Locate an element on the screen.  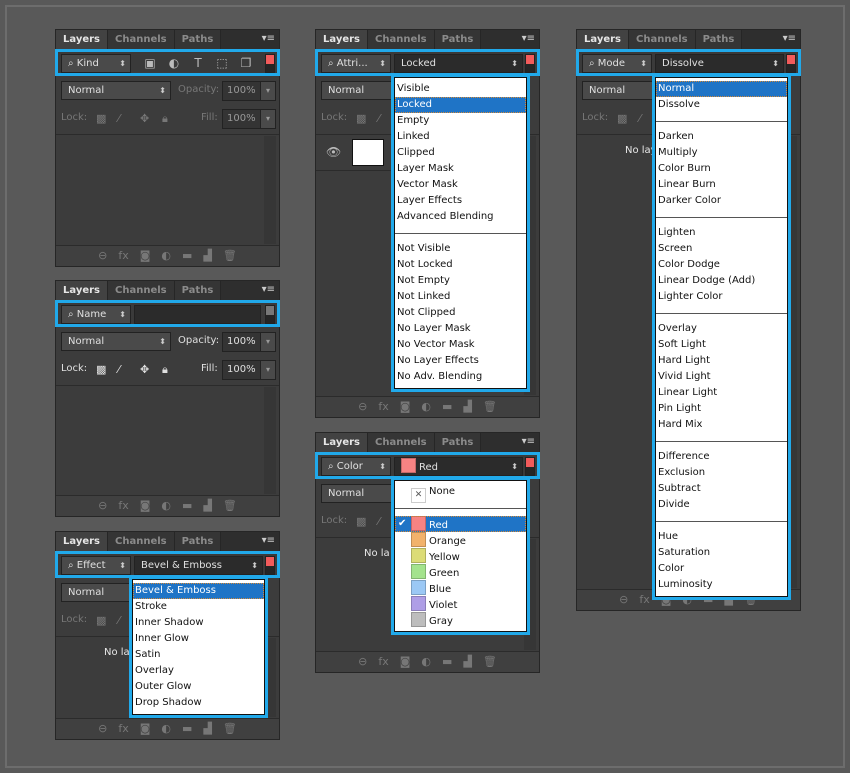
dropdown-item: Color is located at coordinates (721, 569).